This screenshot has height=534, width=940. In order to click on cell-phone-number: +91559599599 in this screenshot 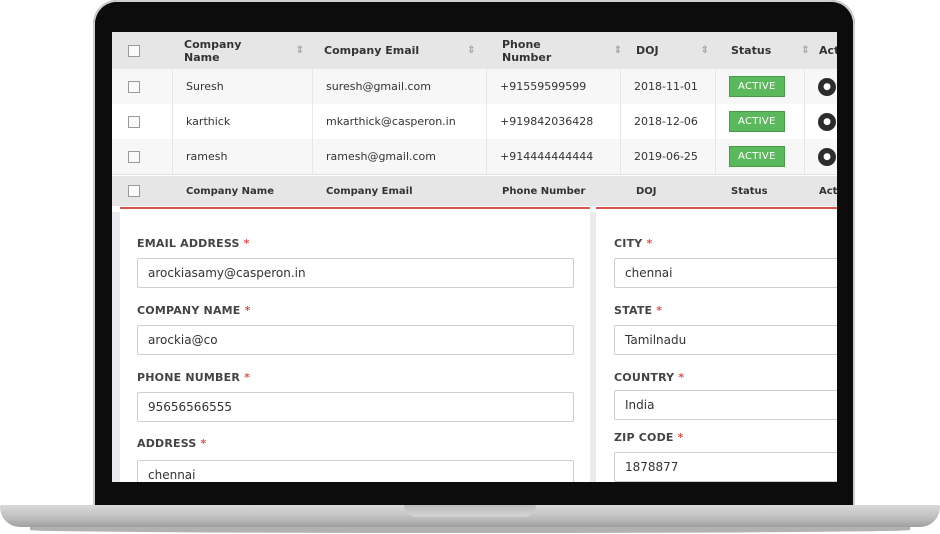, I will do `click(543, 86)`.